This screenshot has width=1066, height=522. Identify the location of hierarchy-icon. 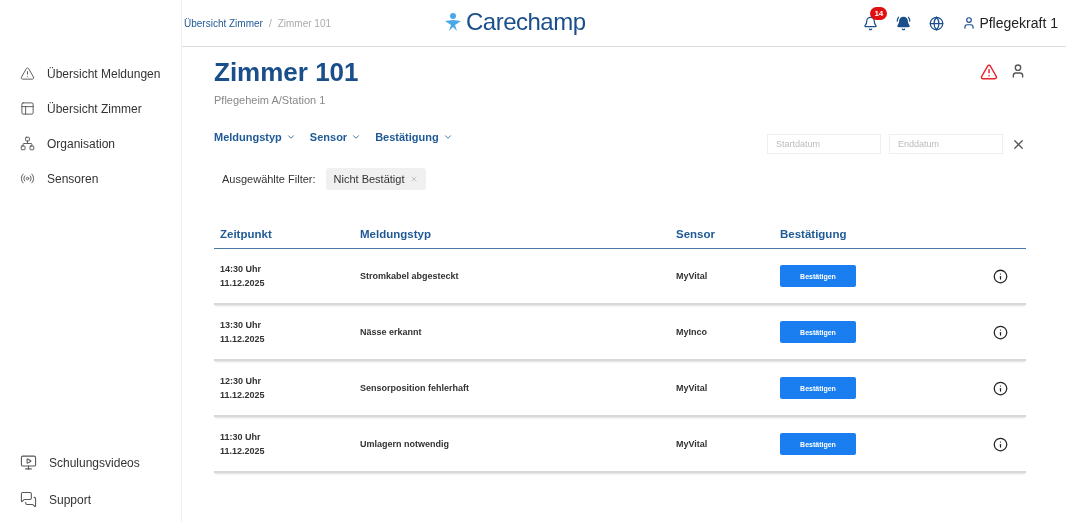
(27, 143).